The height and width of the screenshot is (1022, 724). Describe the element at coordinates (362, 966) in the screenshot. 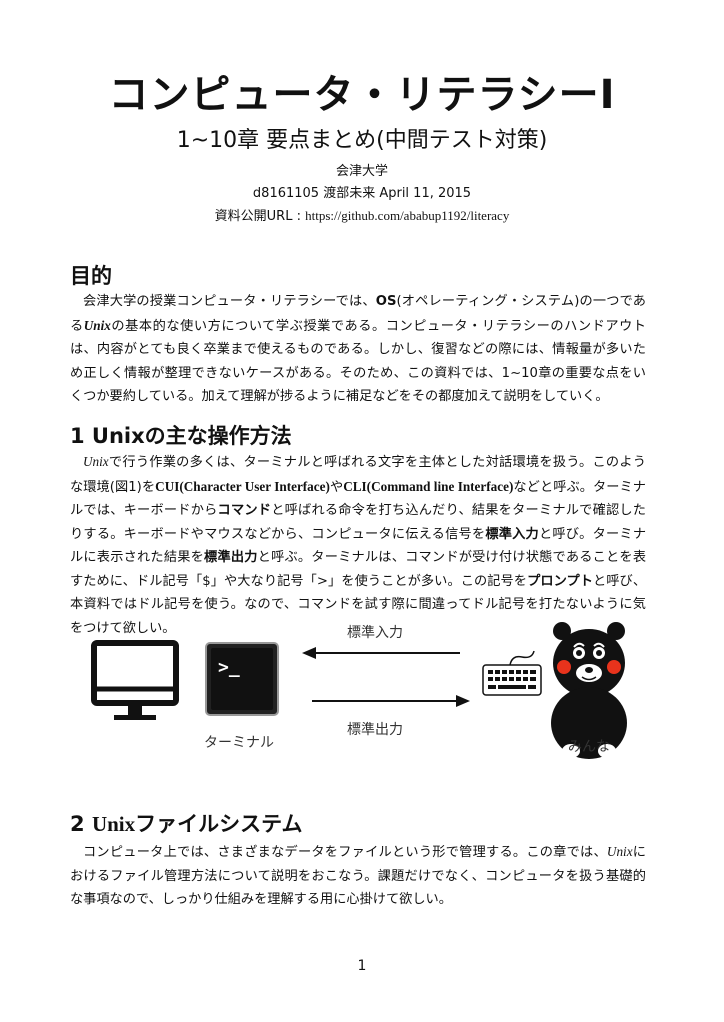

I see `page-number: 1` at that location.